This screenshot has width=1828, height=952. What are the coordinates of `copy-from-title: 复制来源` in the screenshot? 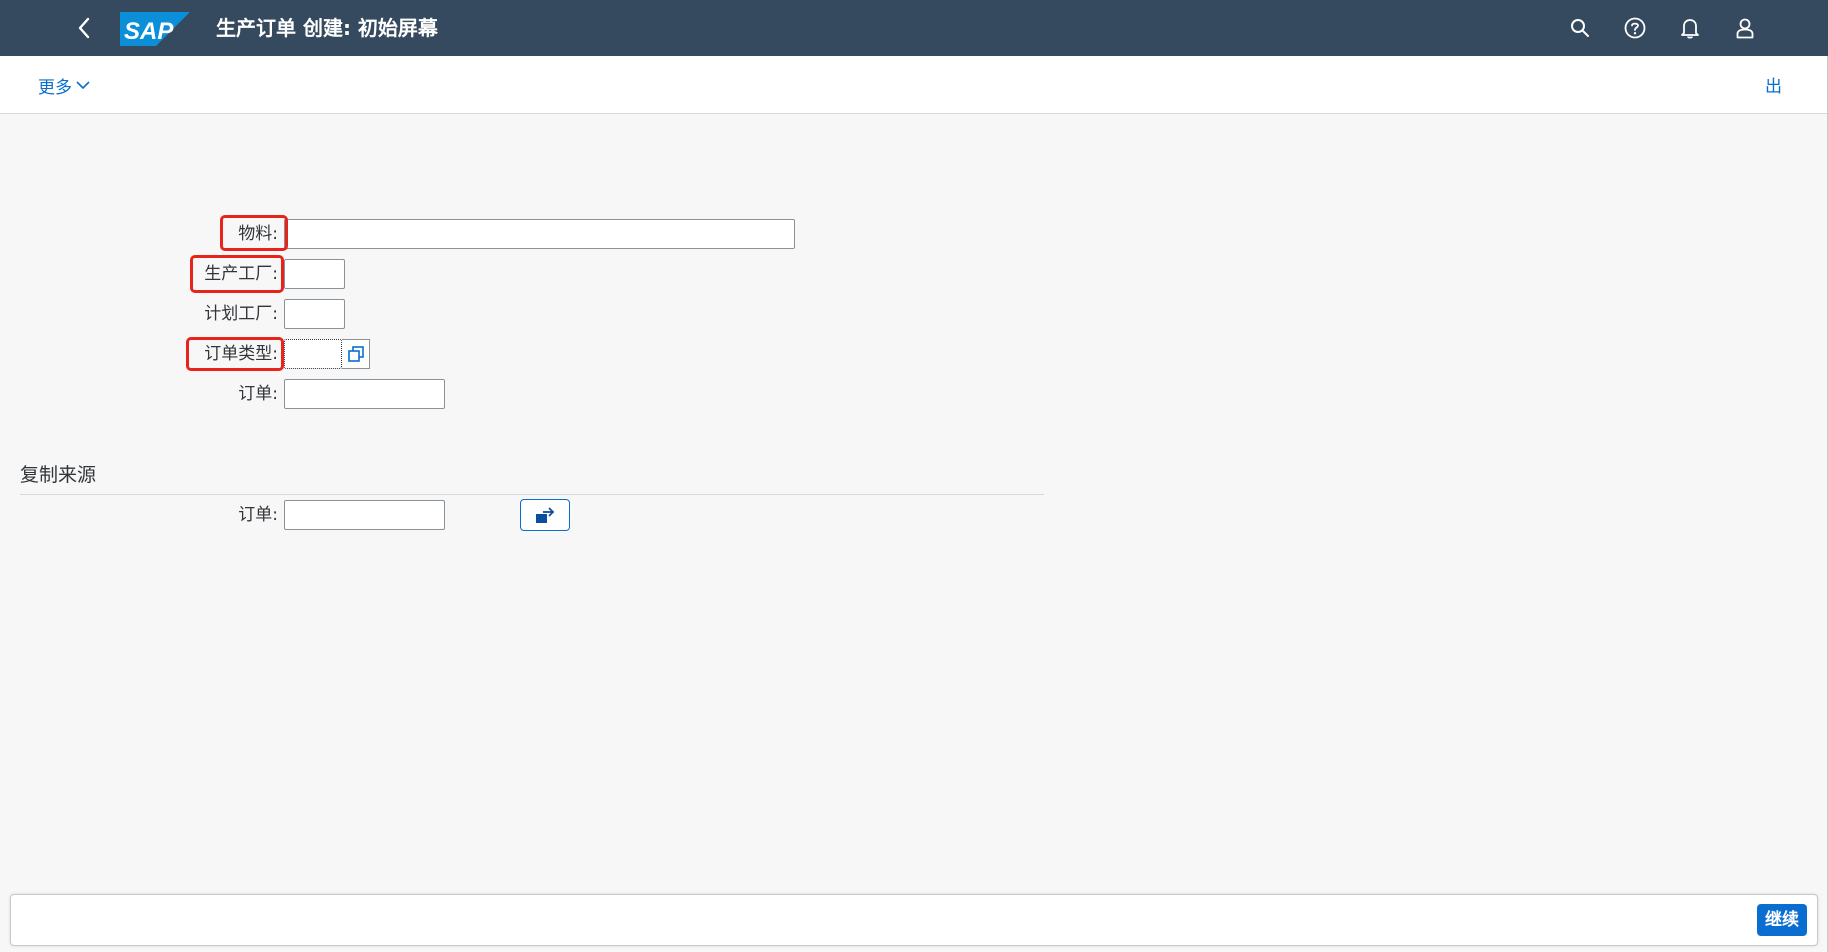 It's located at (58, 475).